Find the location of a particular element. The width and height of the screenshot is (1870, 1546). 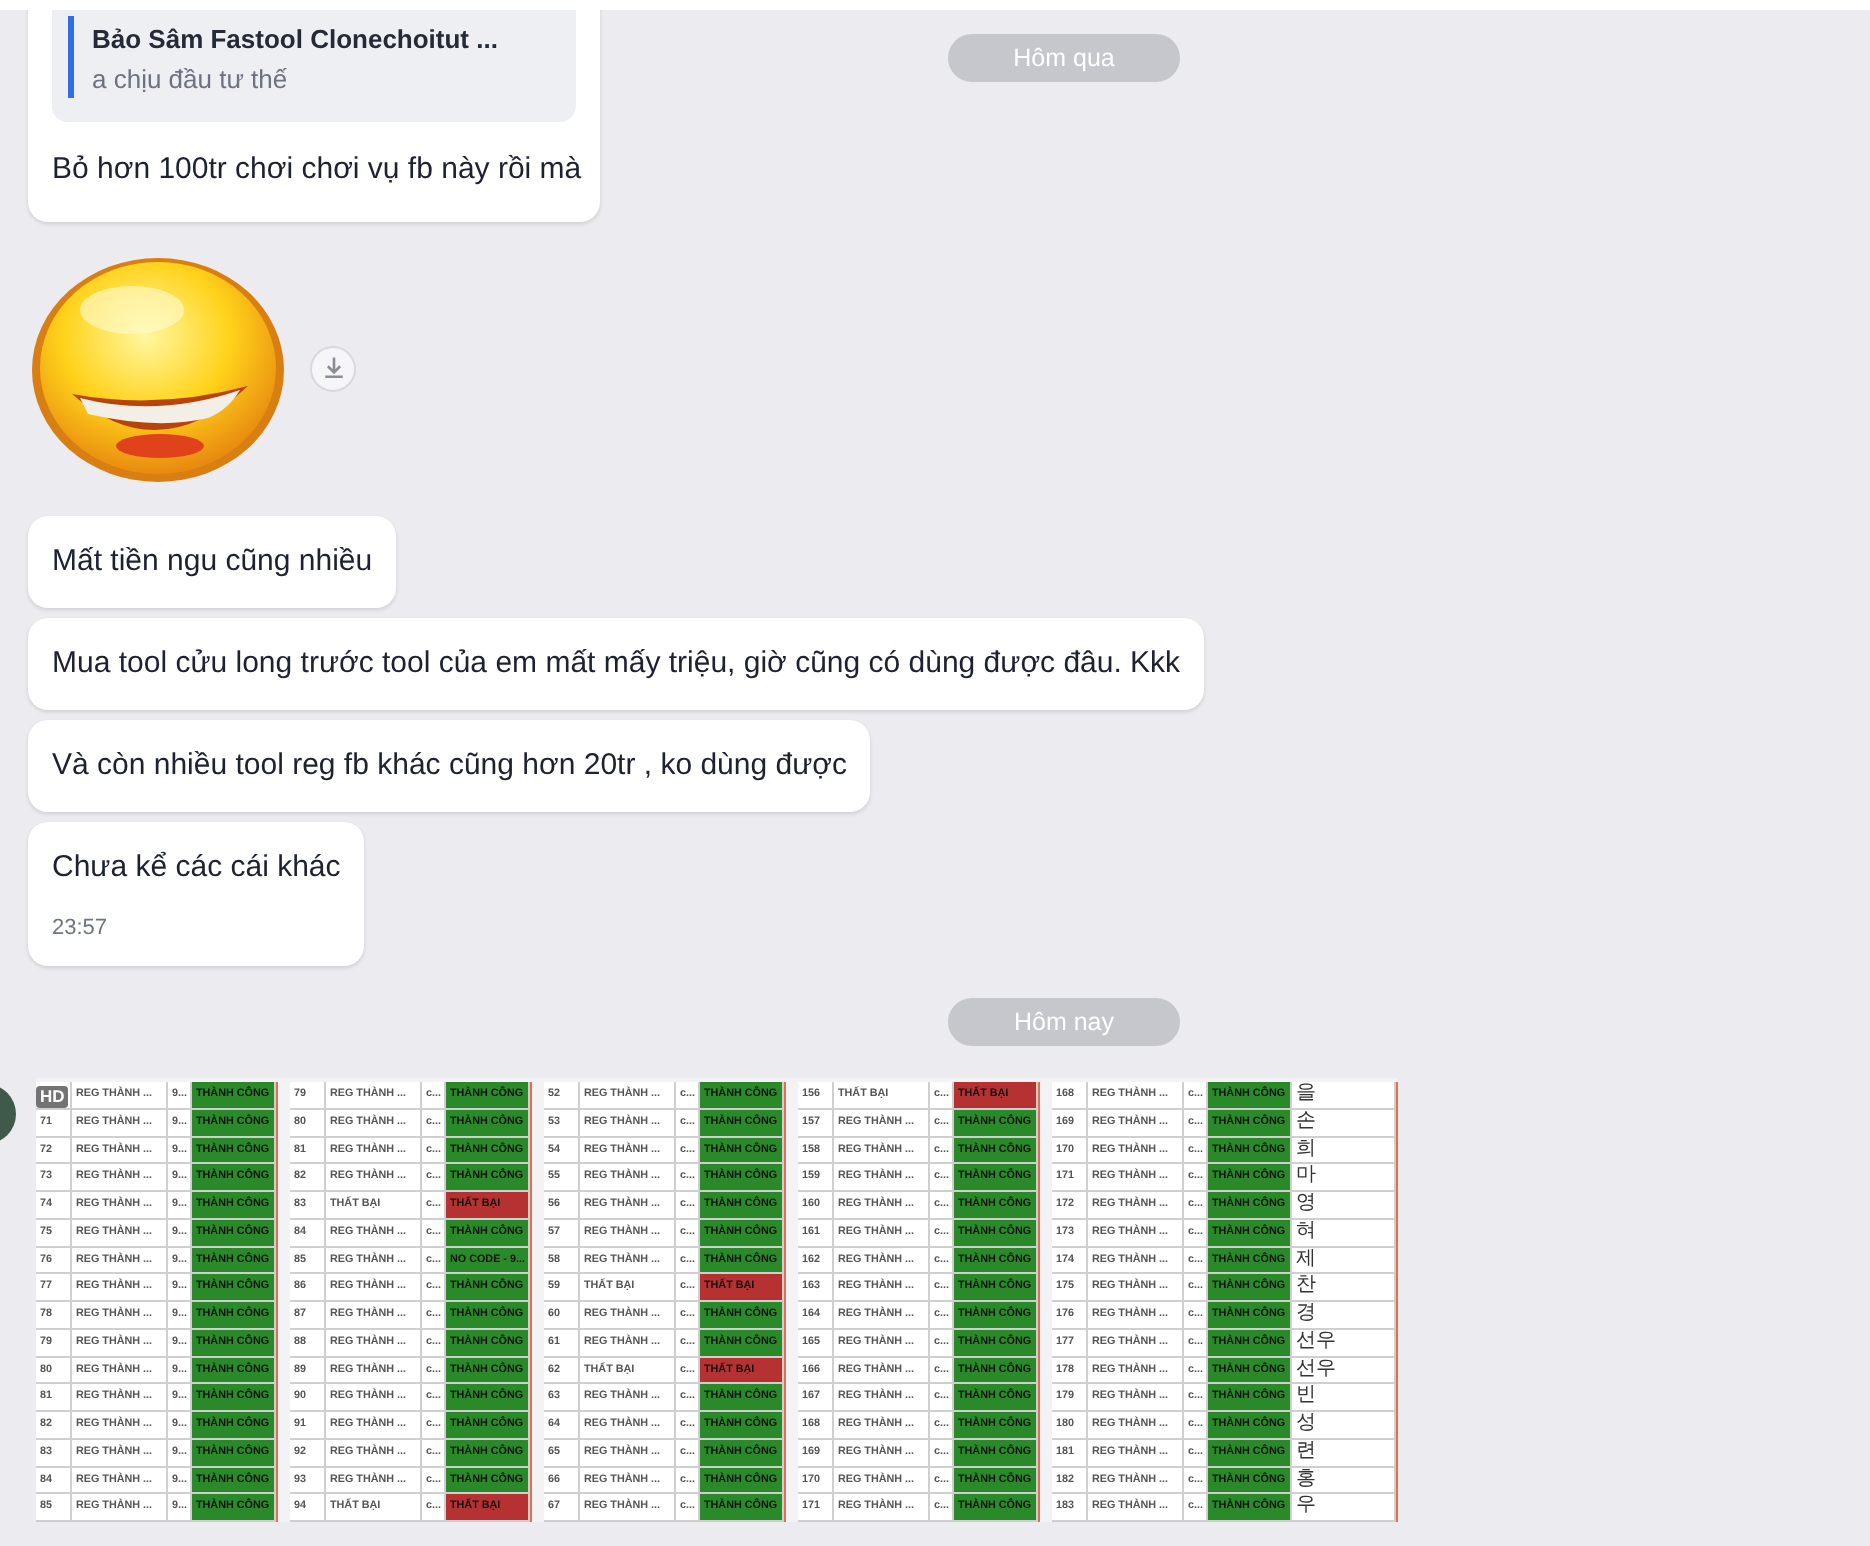

table-cell: 빈 is located at coordinates (1344, 1397).